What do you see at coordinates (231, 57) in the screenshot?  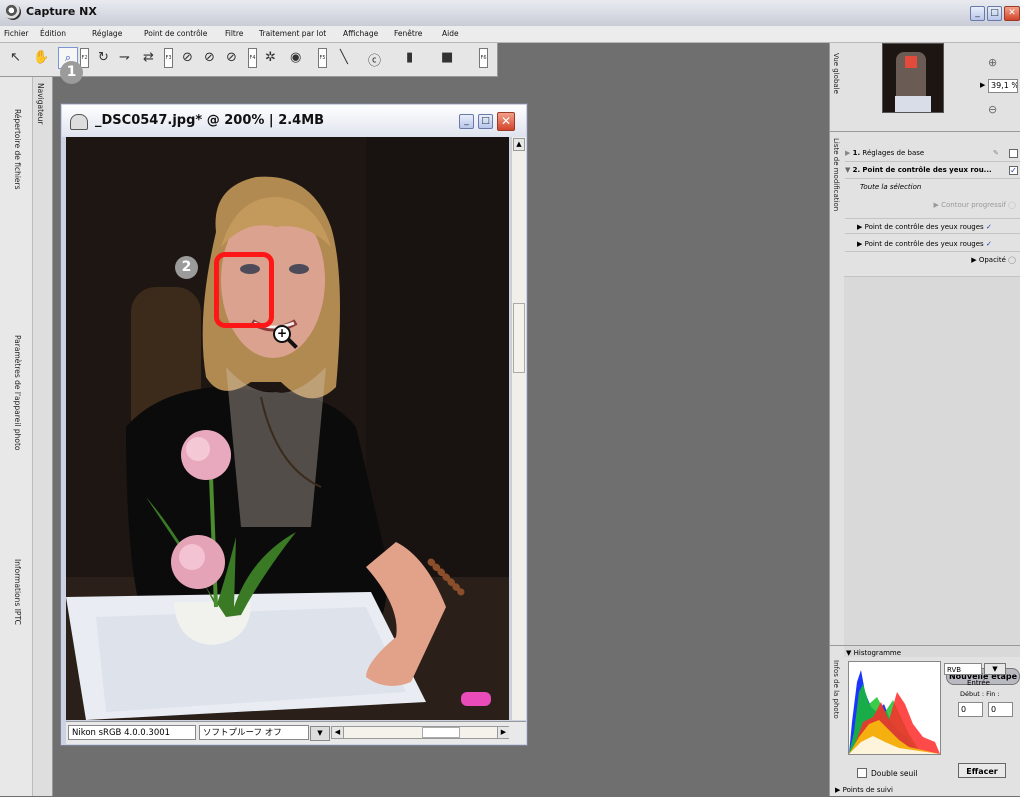 I see `white-point-icon: ⊘` at bounding box center [231, 57].